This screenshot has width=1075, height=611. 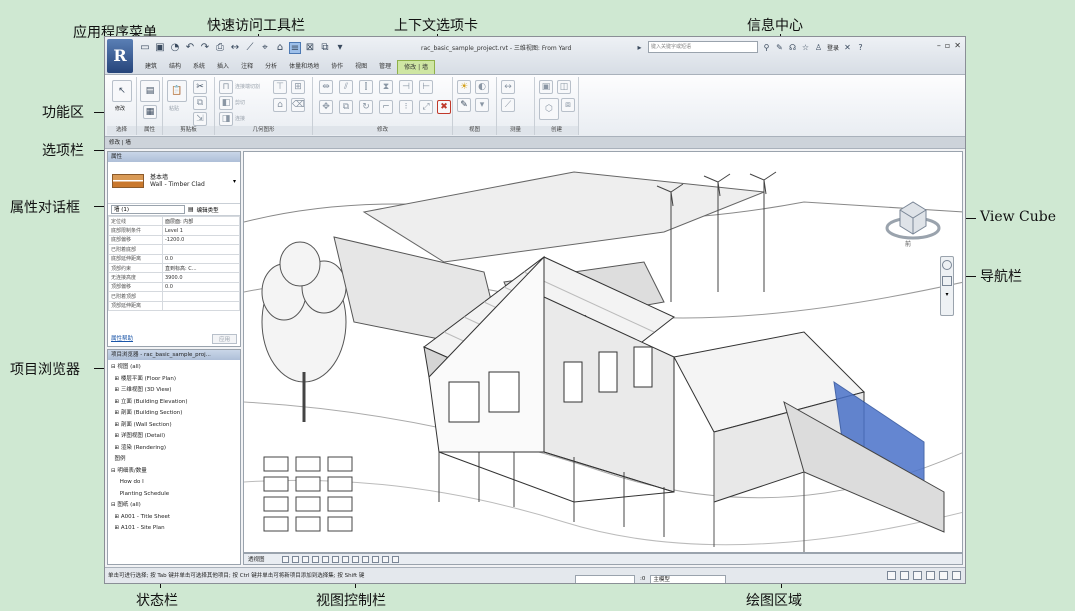 What do you see at coordinates (122, 91) in the screenshot?
I see `modify-arrow-icon: ↖` at bounding box center [122, 91].